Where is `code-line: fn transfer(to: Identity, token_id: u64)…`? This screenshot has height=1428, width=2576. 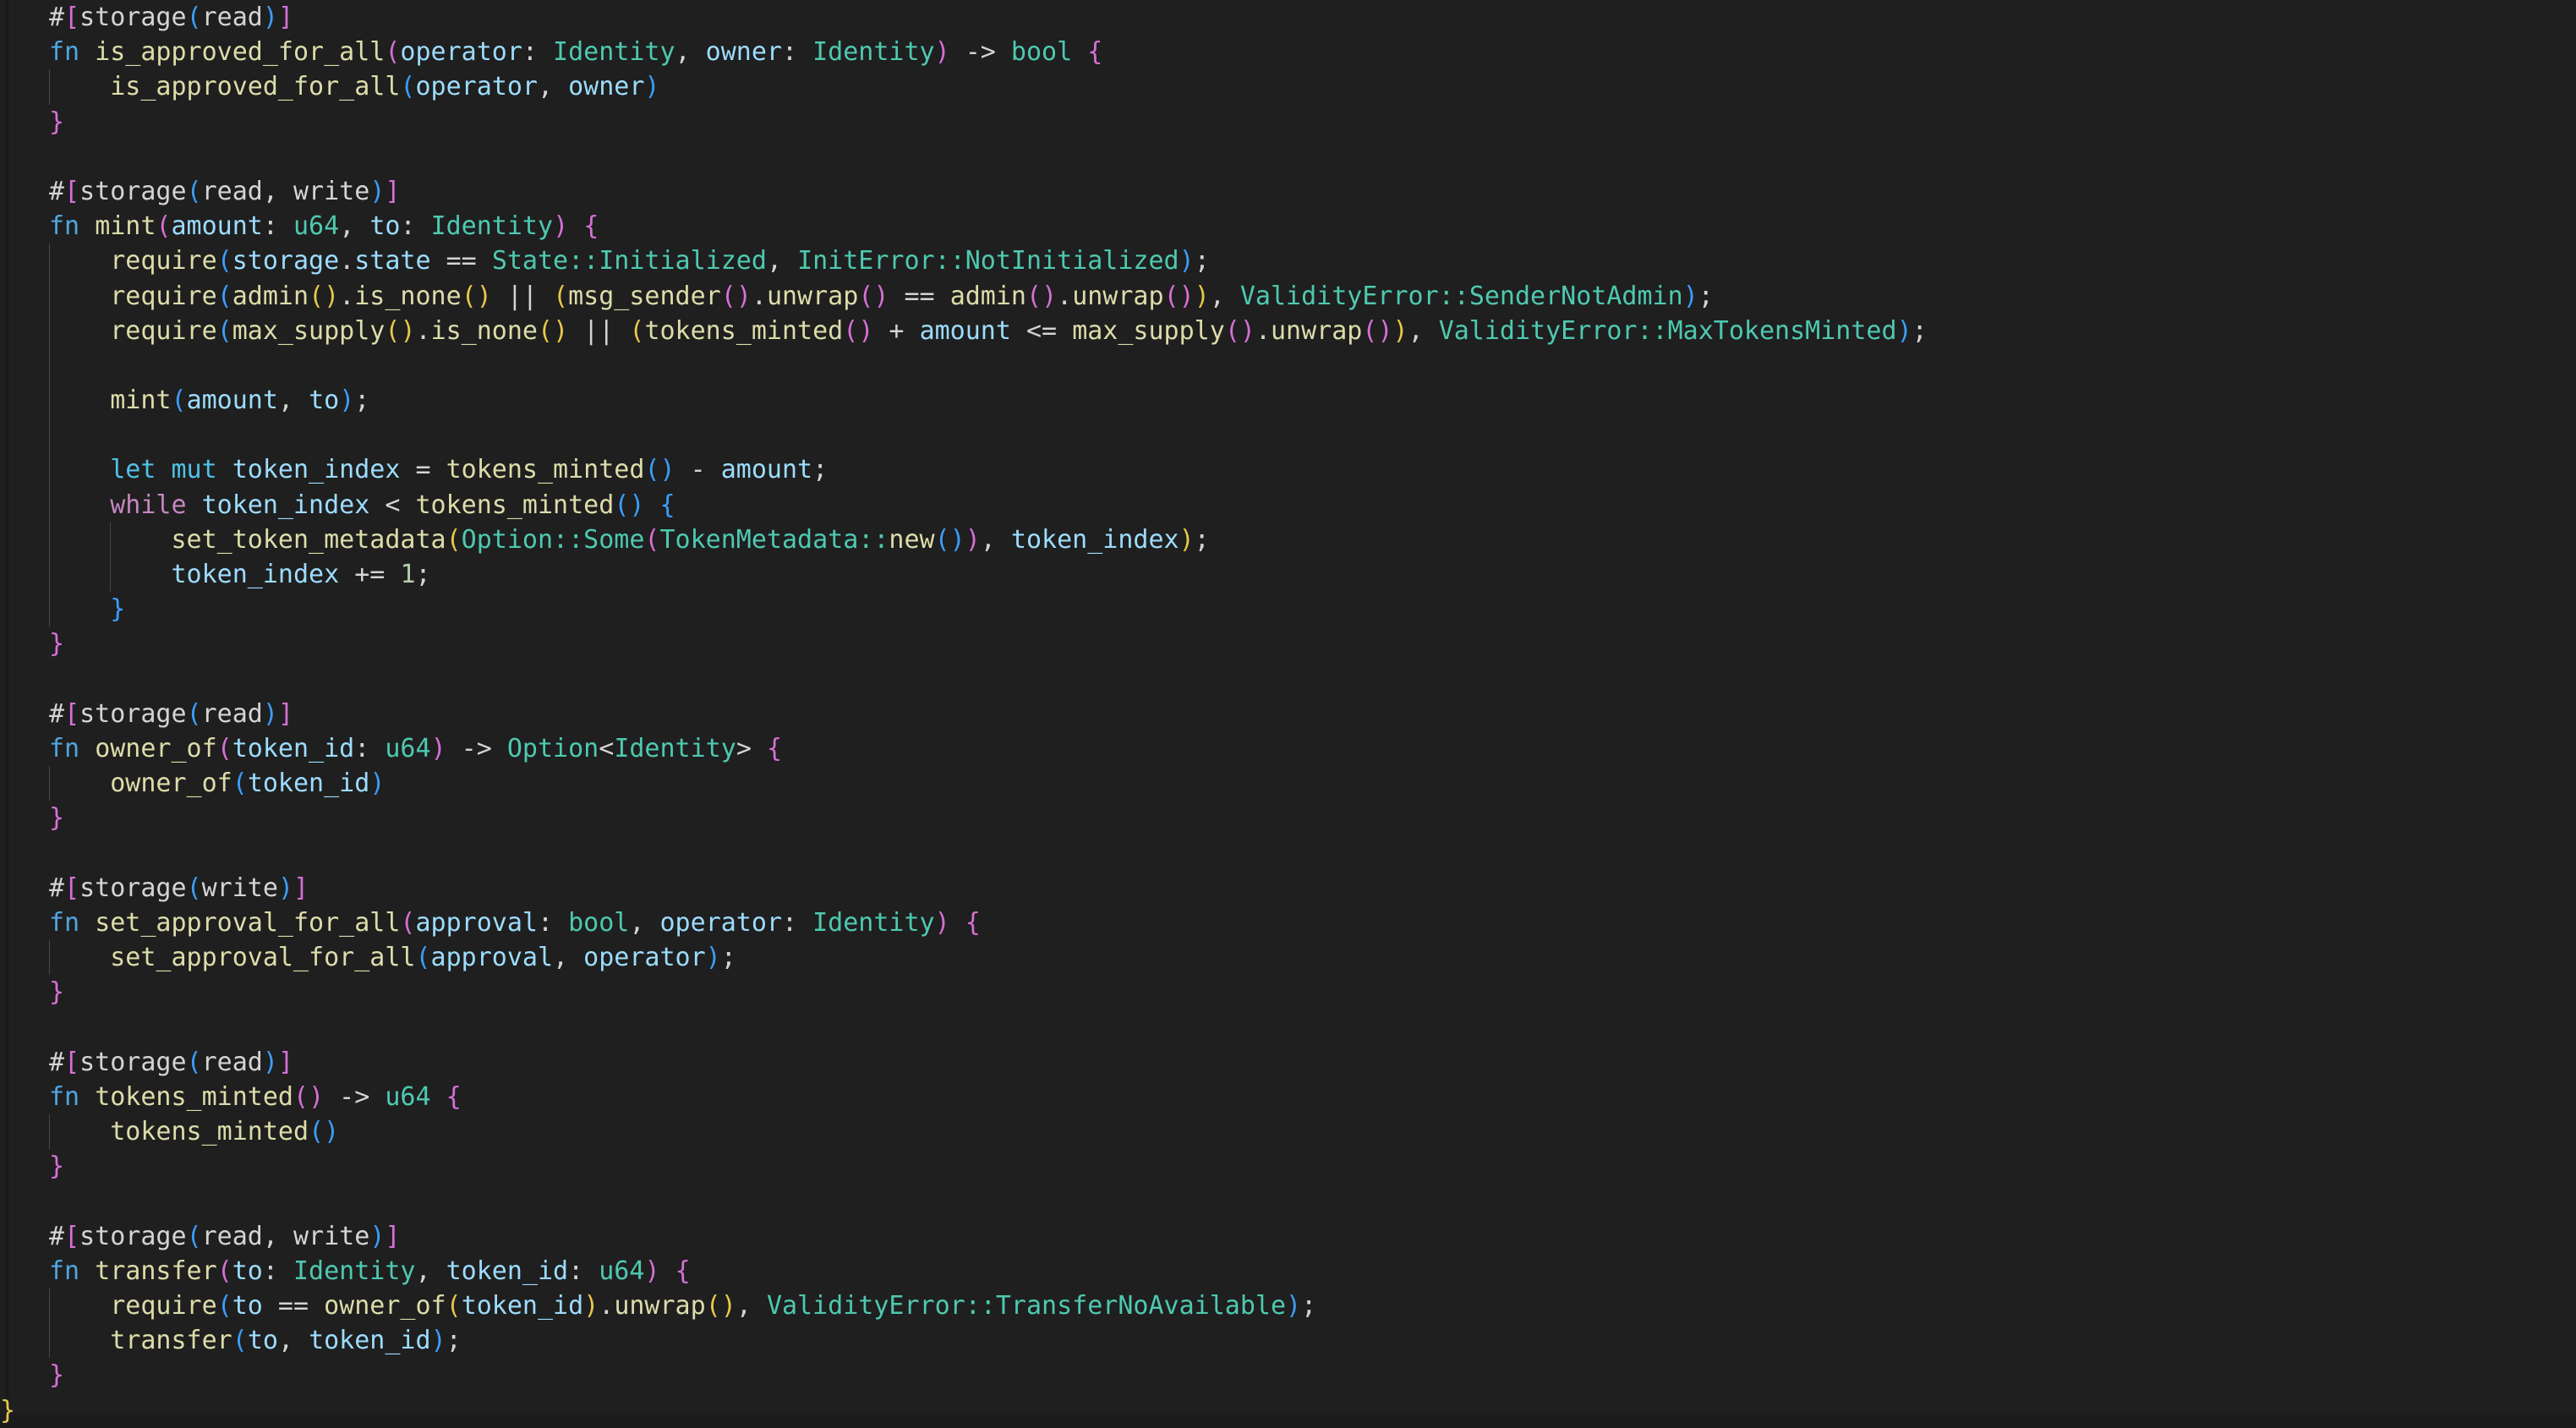
code-line: fn transfer(to: Identity, token_id: u64)… is located at coordinates (1288, 1271).